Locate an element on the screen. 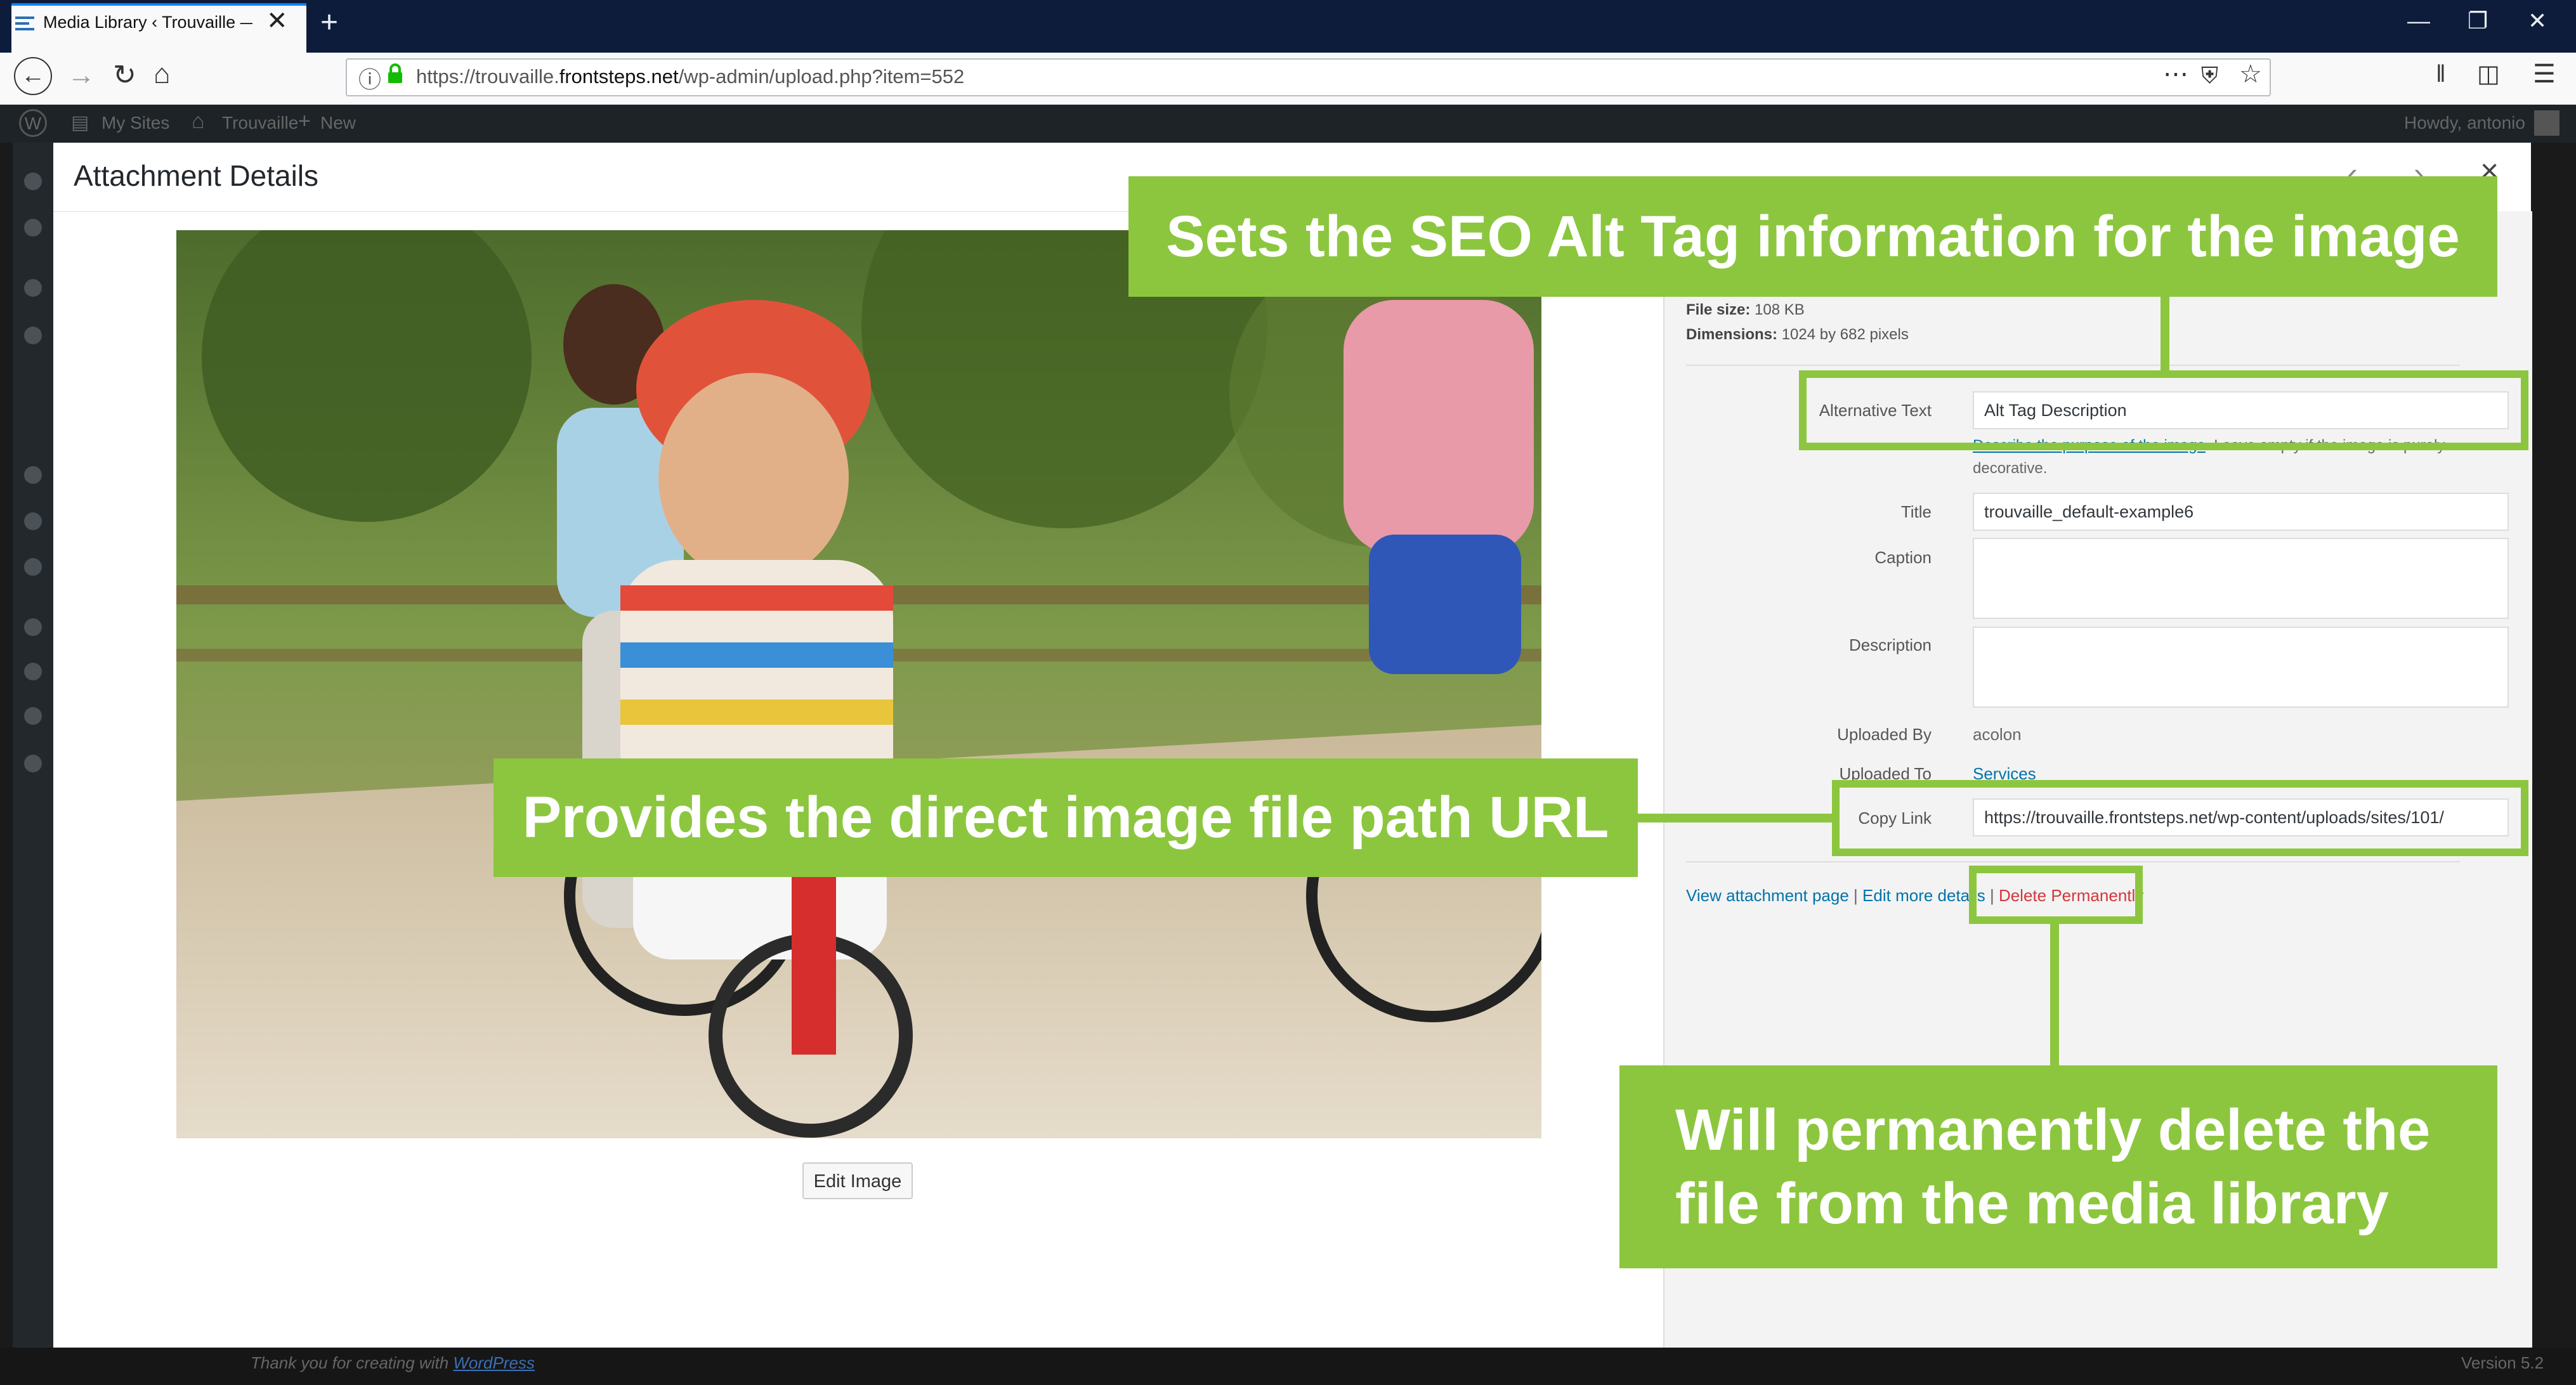 Image resolution: width=2576 pixels, height=1385 pixels. library-icon: ‖ is located at coordinates (2441, 74).